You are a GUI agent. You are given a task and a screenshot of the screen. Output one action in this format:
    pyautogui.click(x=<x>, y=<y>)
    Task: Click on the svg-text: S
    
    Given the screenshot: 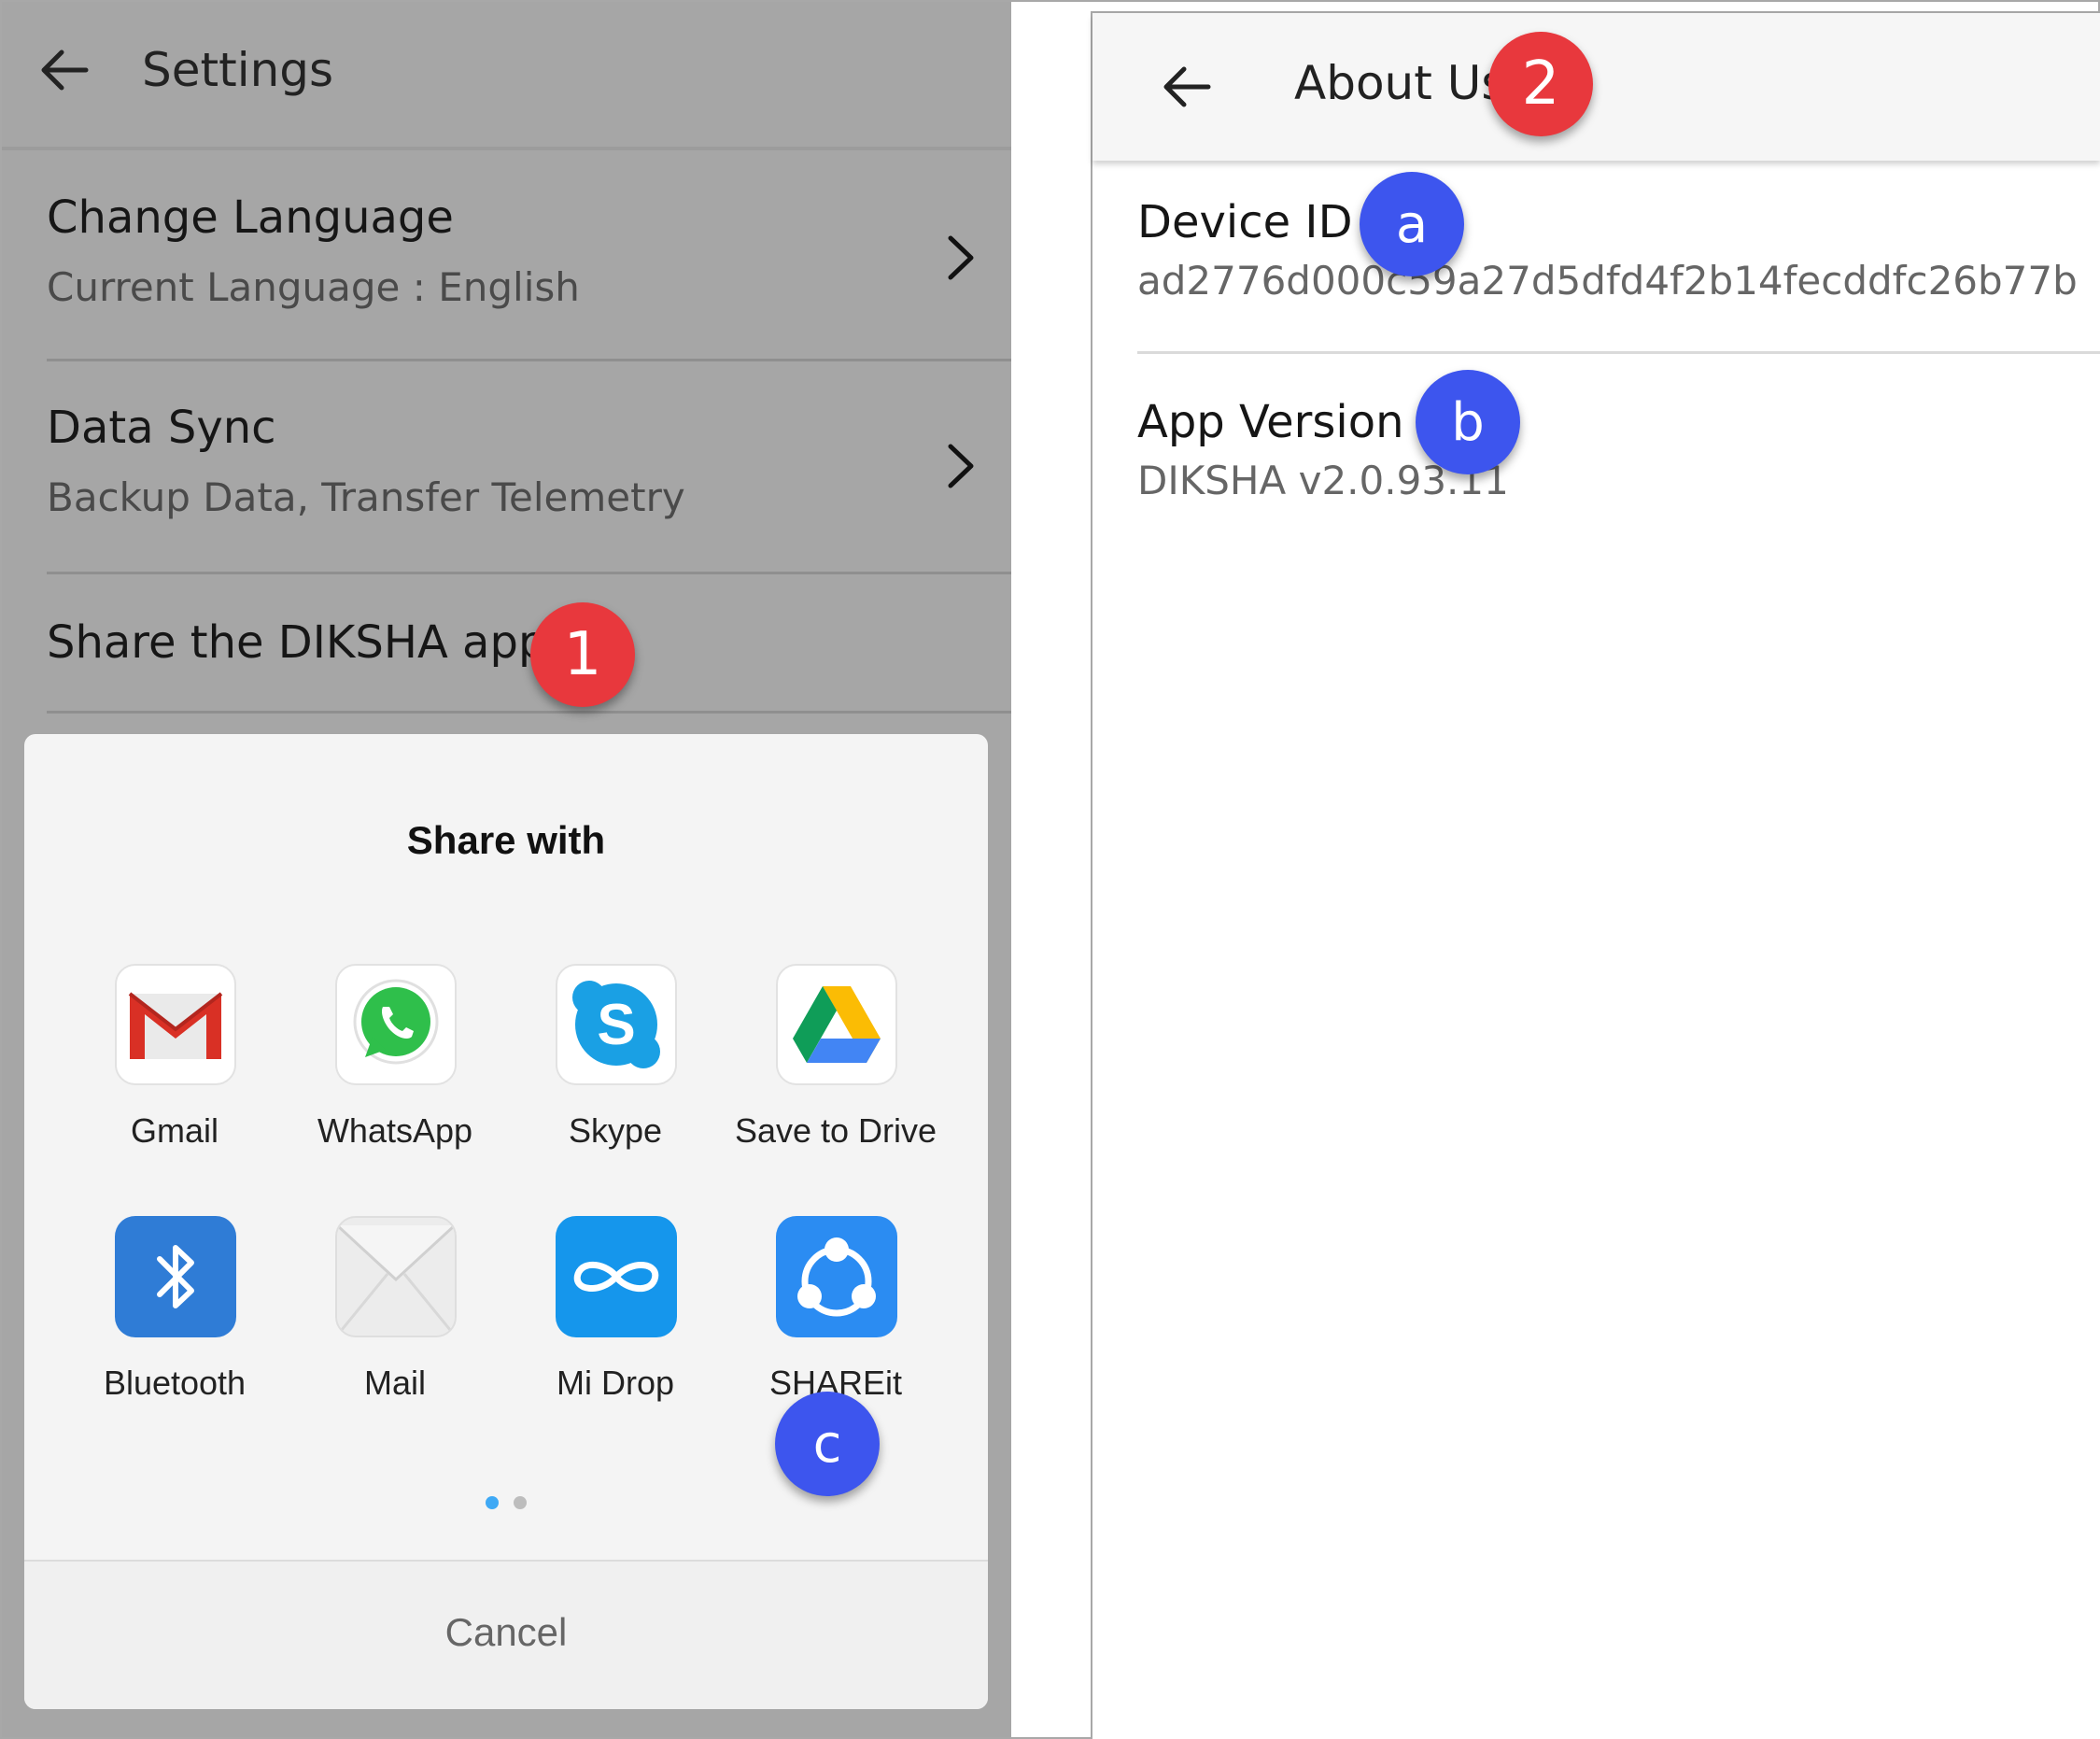 What is the action you would take?
    pyautogui.click(x=616, y=1025)
    